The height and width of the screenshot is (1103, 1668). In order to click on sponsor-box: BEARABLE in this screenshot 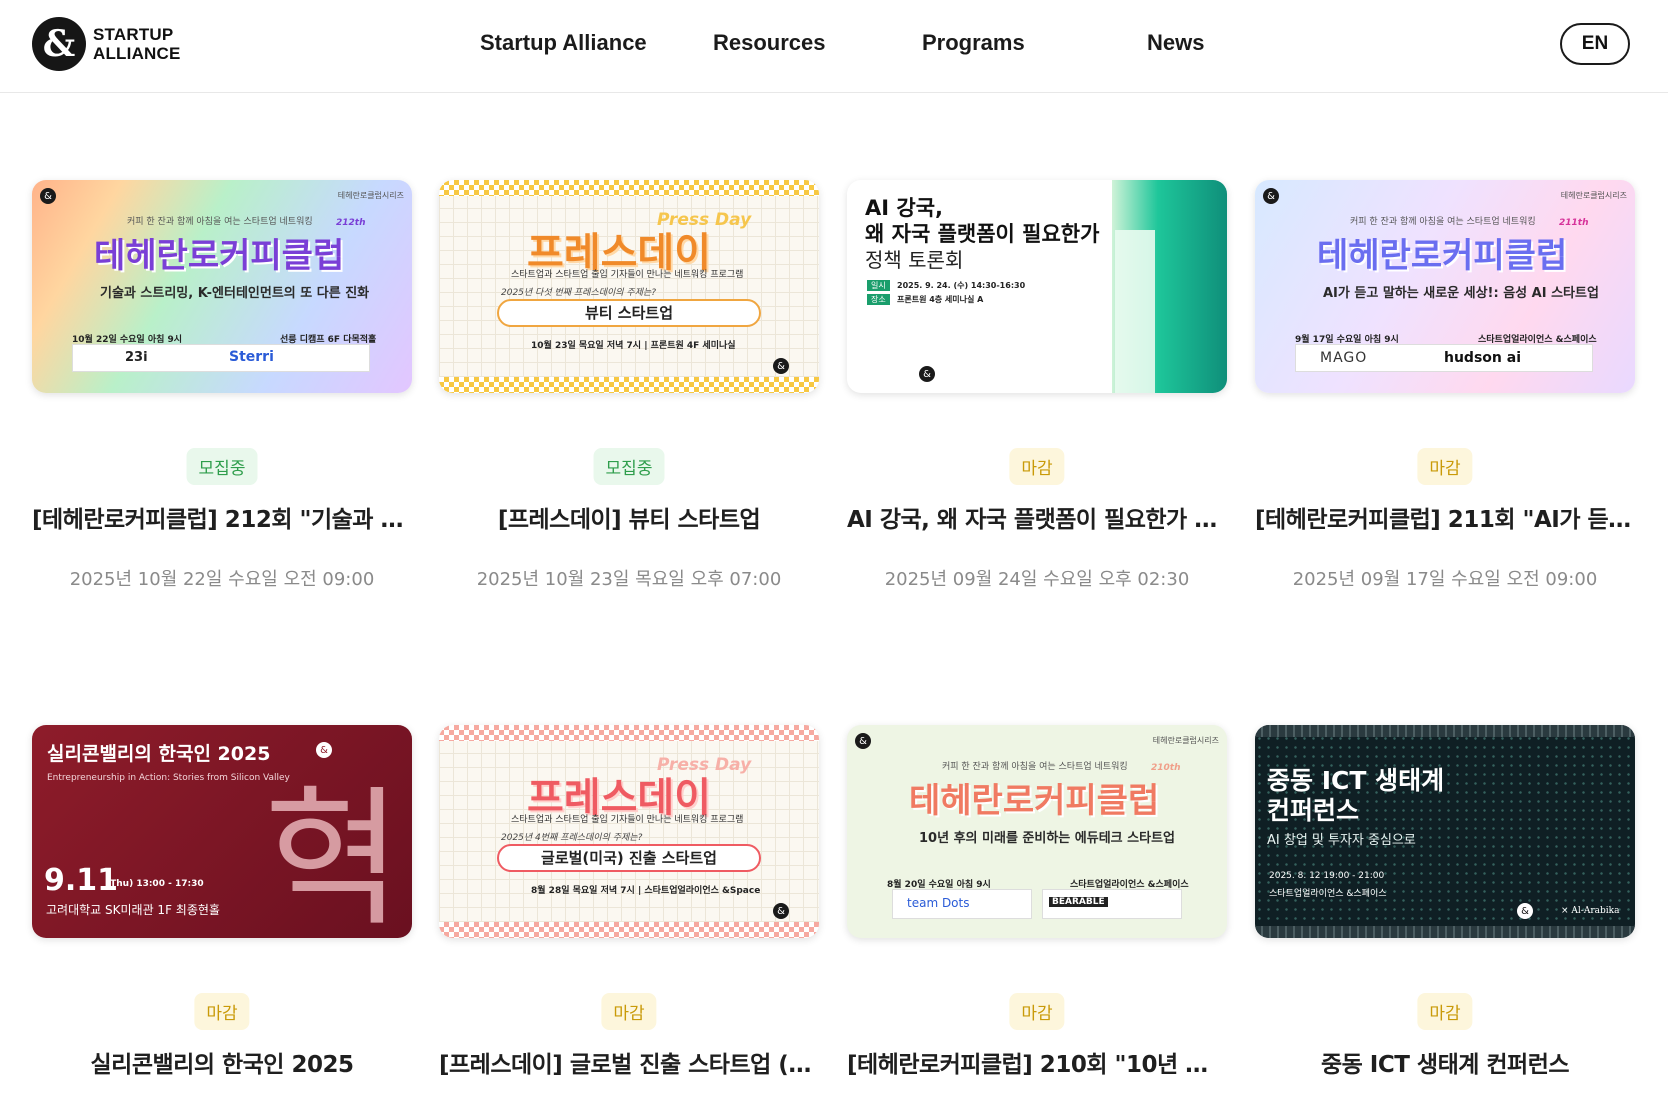, I will do `click(1112, 904)`.